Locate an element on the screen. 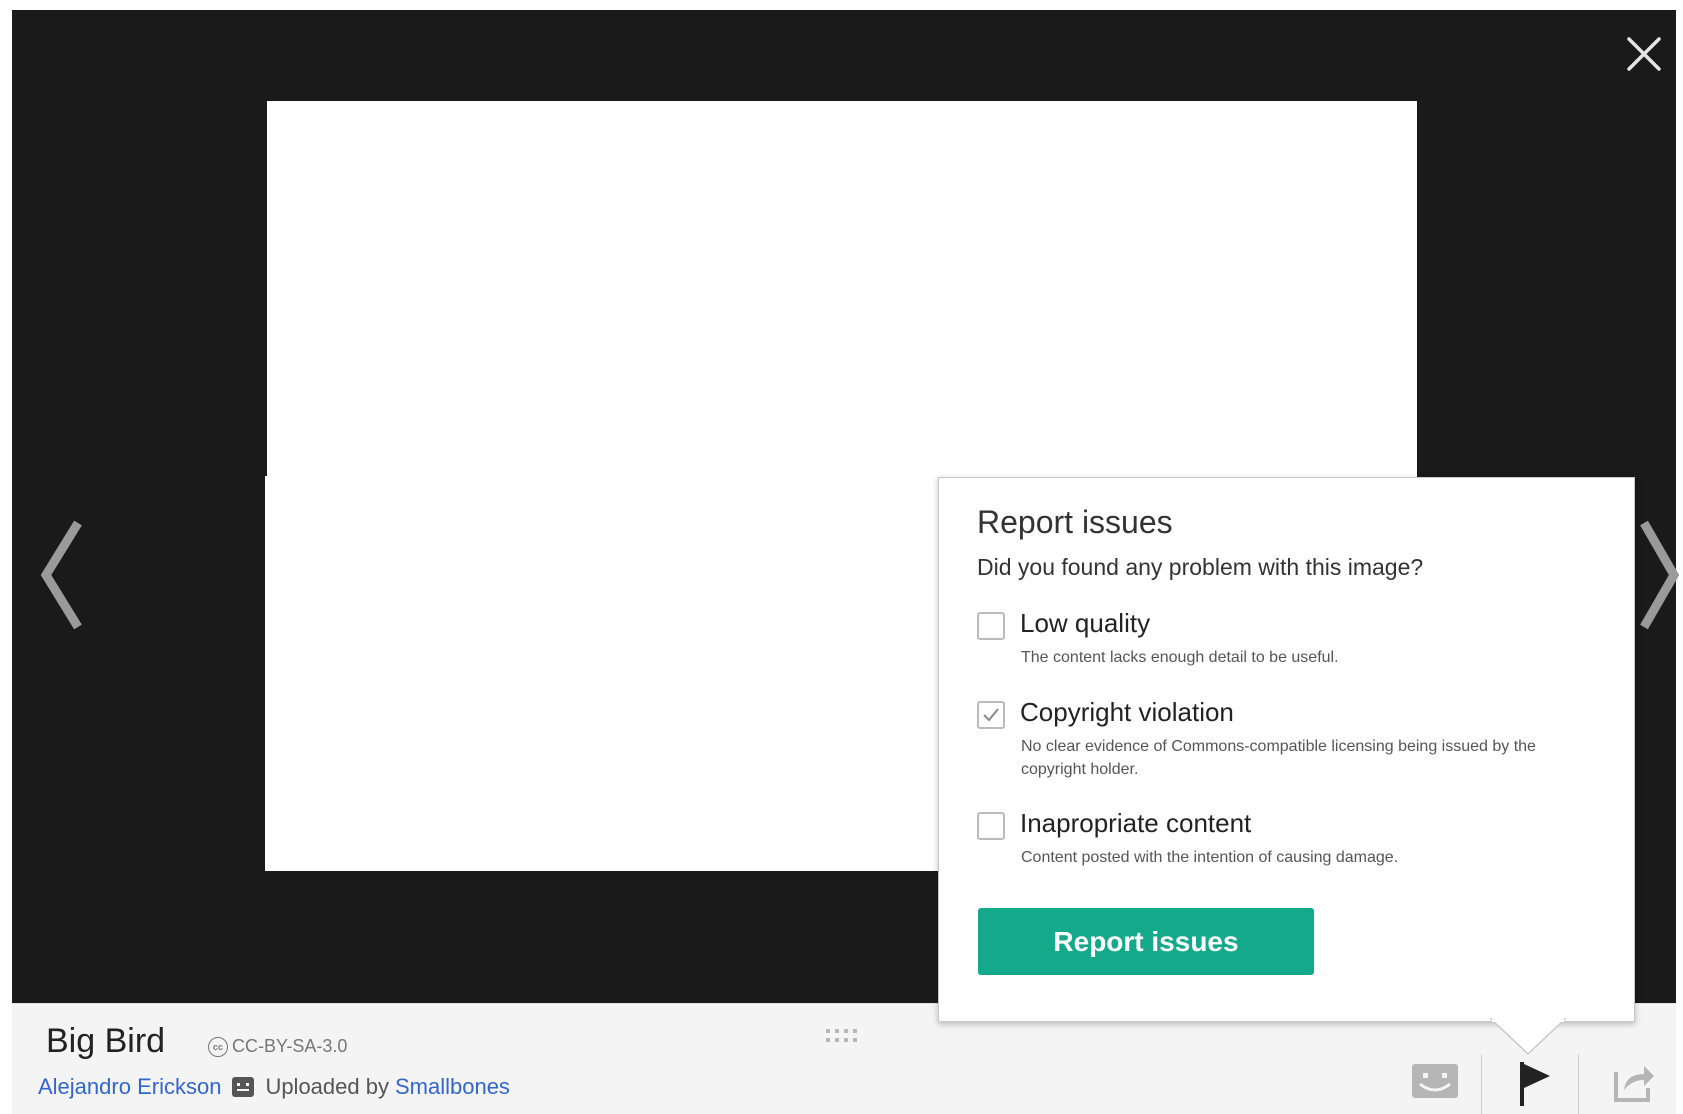  option-label: Copyright violation is located at coordinates (1127, 712).